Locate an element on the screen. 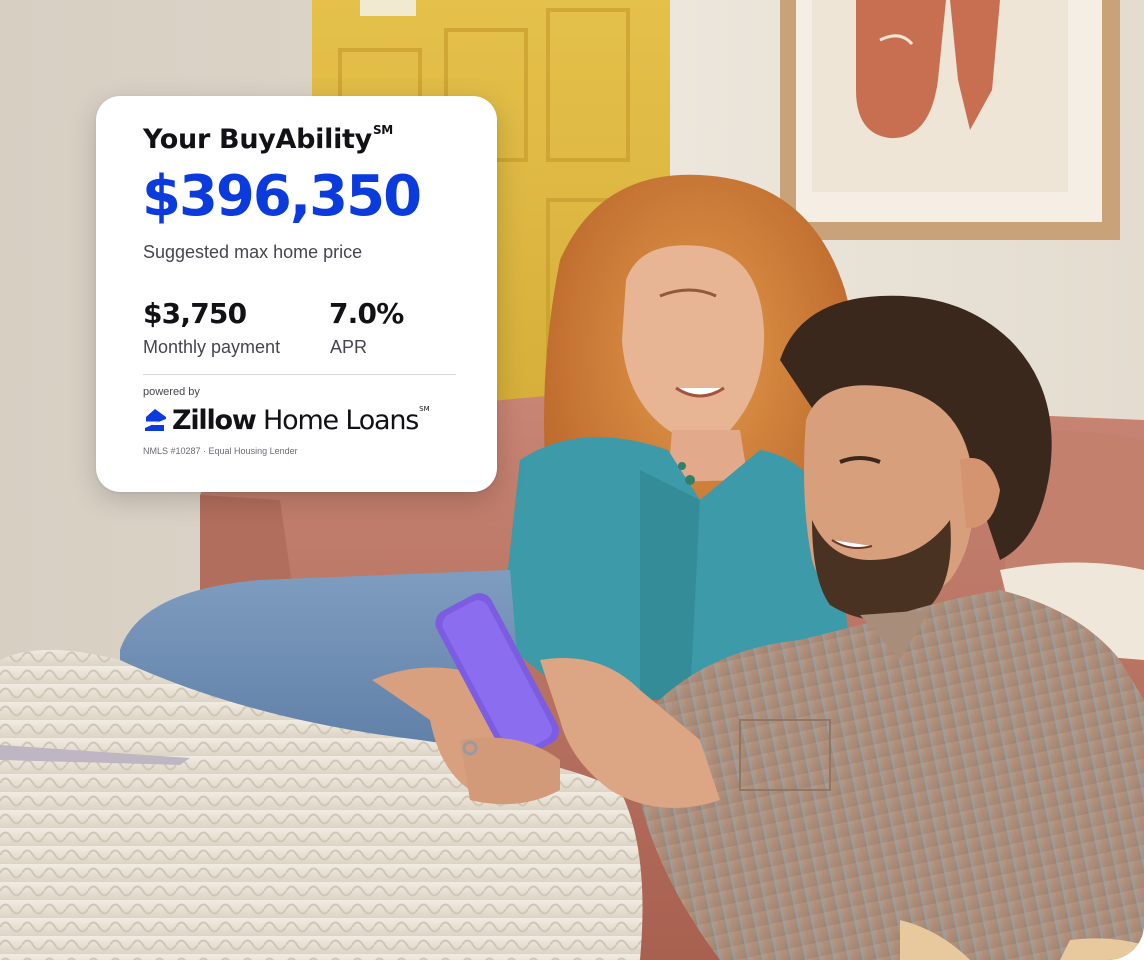 Image resolution: width=1144 pixels, height=960 pixels. nmls-disclosure: NMLS #10287 · Equal Housing Lender is located at coordinates (220, 451).